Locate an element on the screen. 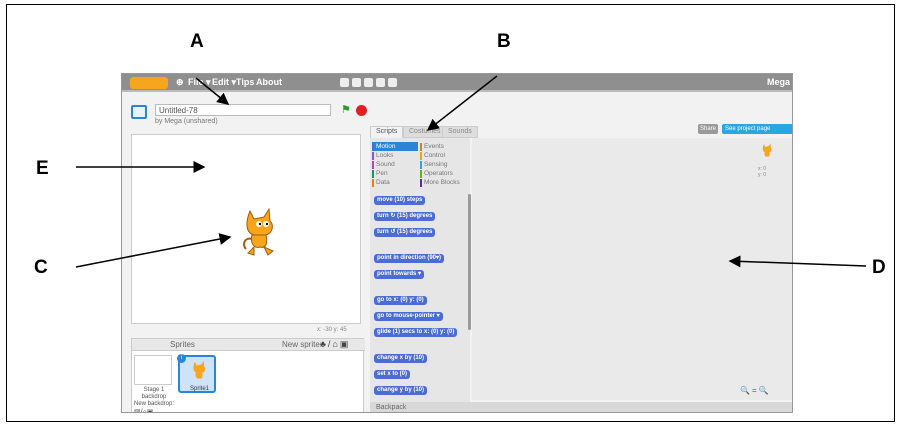 Image resolution: width=901 pixels, height=426 pixels. arrow-d is located at coordinates (797, 261).